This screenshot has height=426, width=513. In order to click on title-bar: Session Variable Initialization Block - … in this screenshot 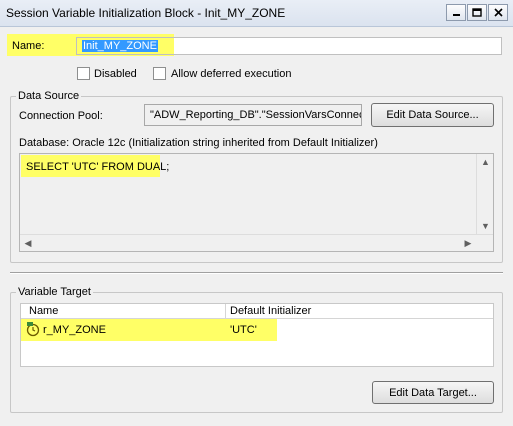, I will do `click(256, 13)`.